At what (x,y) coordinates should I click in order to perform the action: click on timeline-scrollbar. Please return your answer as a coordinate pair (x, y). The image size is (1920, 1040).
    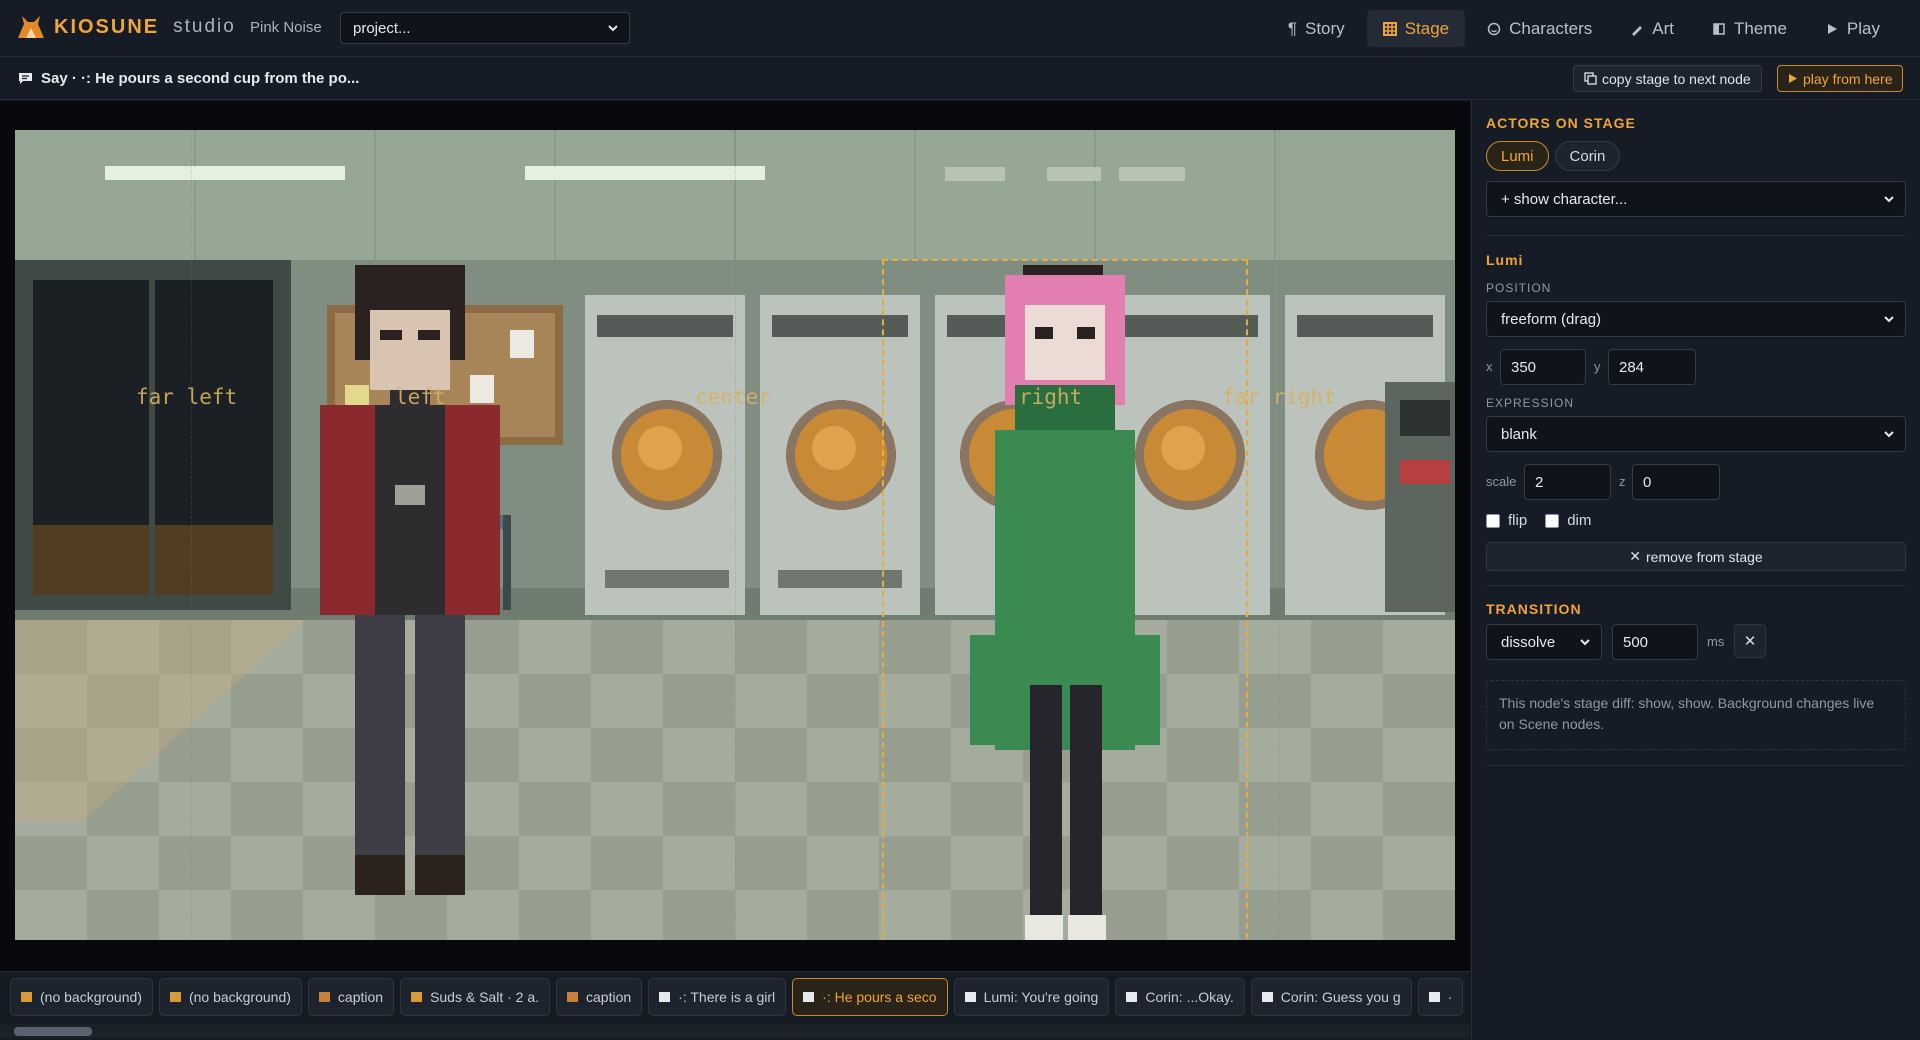
    Looking at the image, I should click on (735, 1031).